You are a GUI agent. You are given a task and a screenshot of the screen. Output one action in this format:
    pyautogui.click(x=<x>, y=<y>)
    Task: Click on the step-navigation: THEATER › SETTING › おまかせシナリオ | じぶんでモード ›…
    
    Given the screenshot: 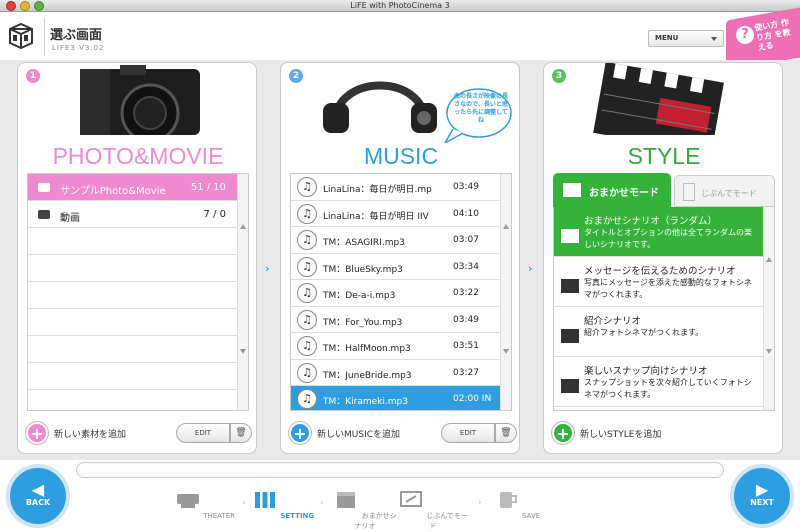 What is the action you would take?
    pyautogui.click(x=400, y=508)
    